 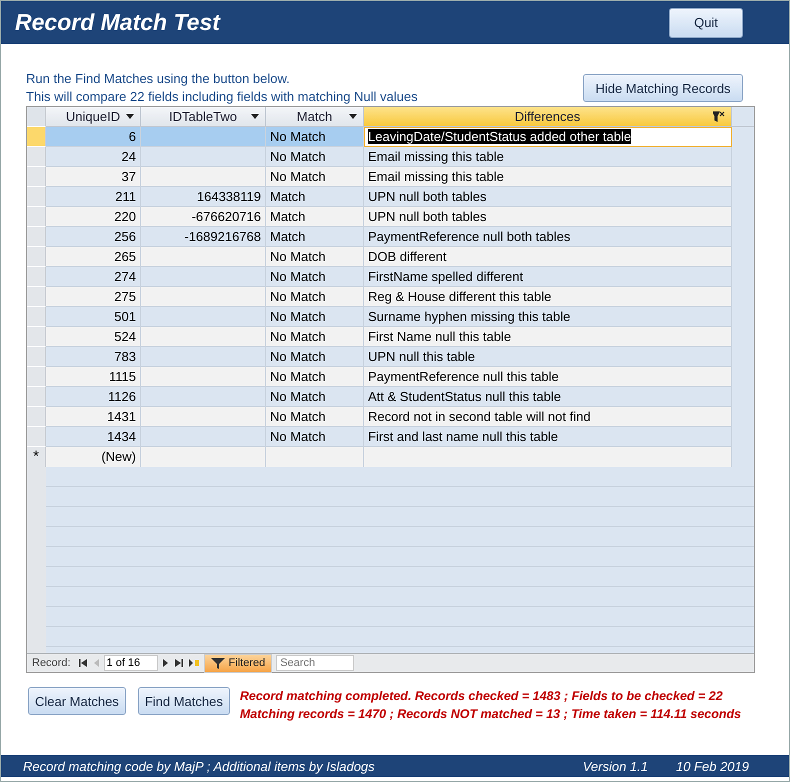 I want to click on cell-text: First Name null this table, so click(x=440, y=336).